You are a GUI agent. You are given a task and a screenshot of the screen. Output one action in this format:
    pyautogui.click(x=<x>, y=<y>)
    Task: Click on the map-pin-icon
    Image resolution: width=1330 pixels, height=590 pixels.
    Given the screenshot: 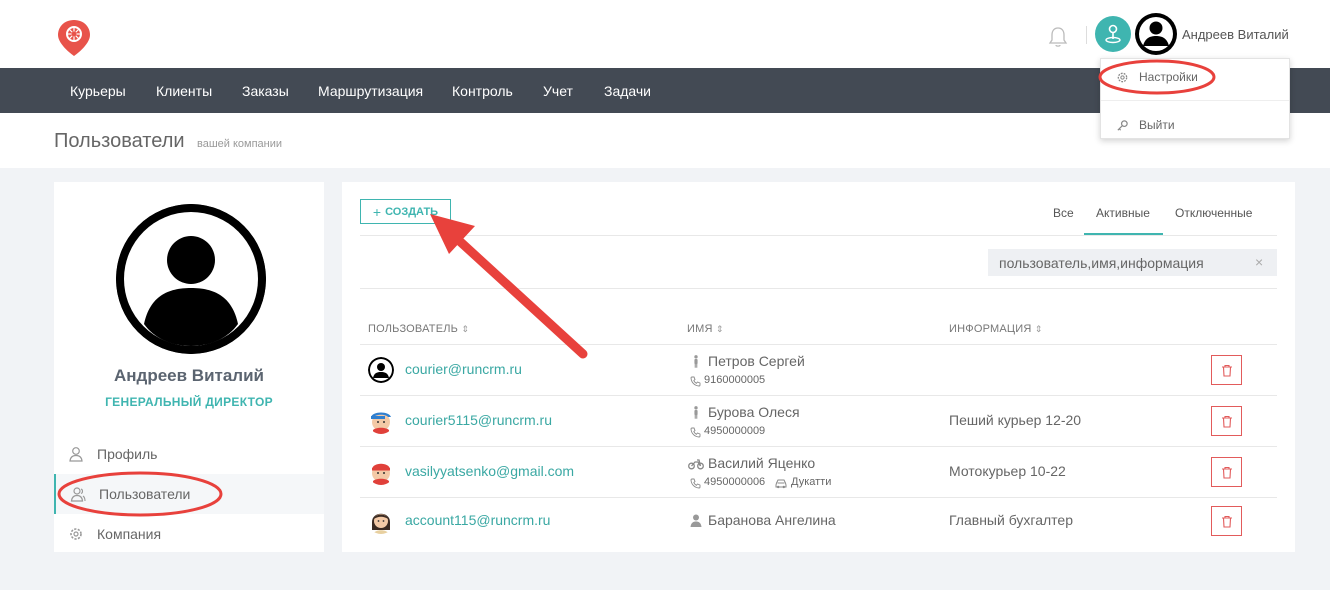 What is the action you would take?
    pyautogui.click(x=1113, y=34)
    